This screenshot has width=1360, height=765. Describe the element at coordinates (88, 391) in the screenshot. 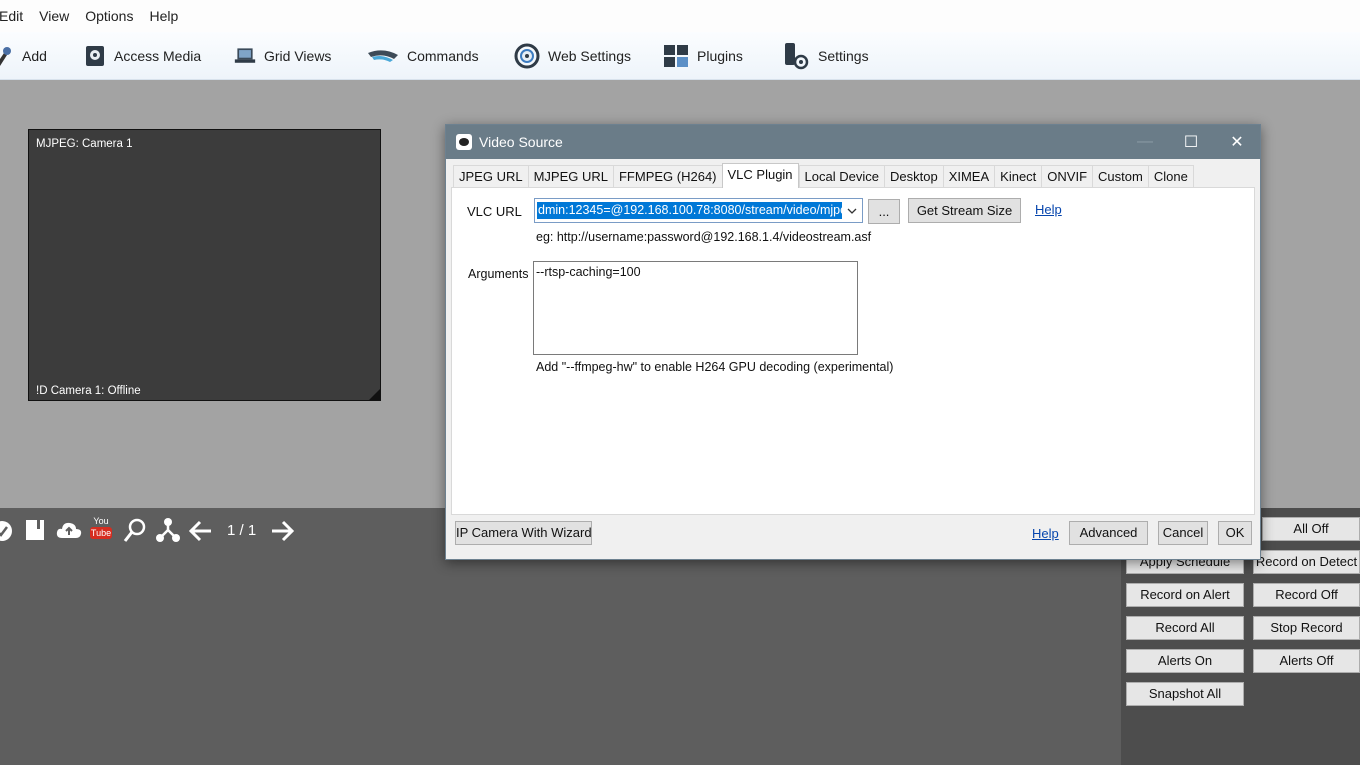

I see `camera-status: !D Camera 1: Offline` at that location.